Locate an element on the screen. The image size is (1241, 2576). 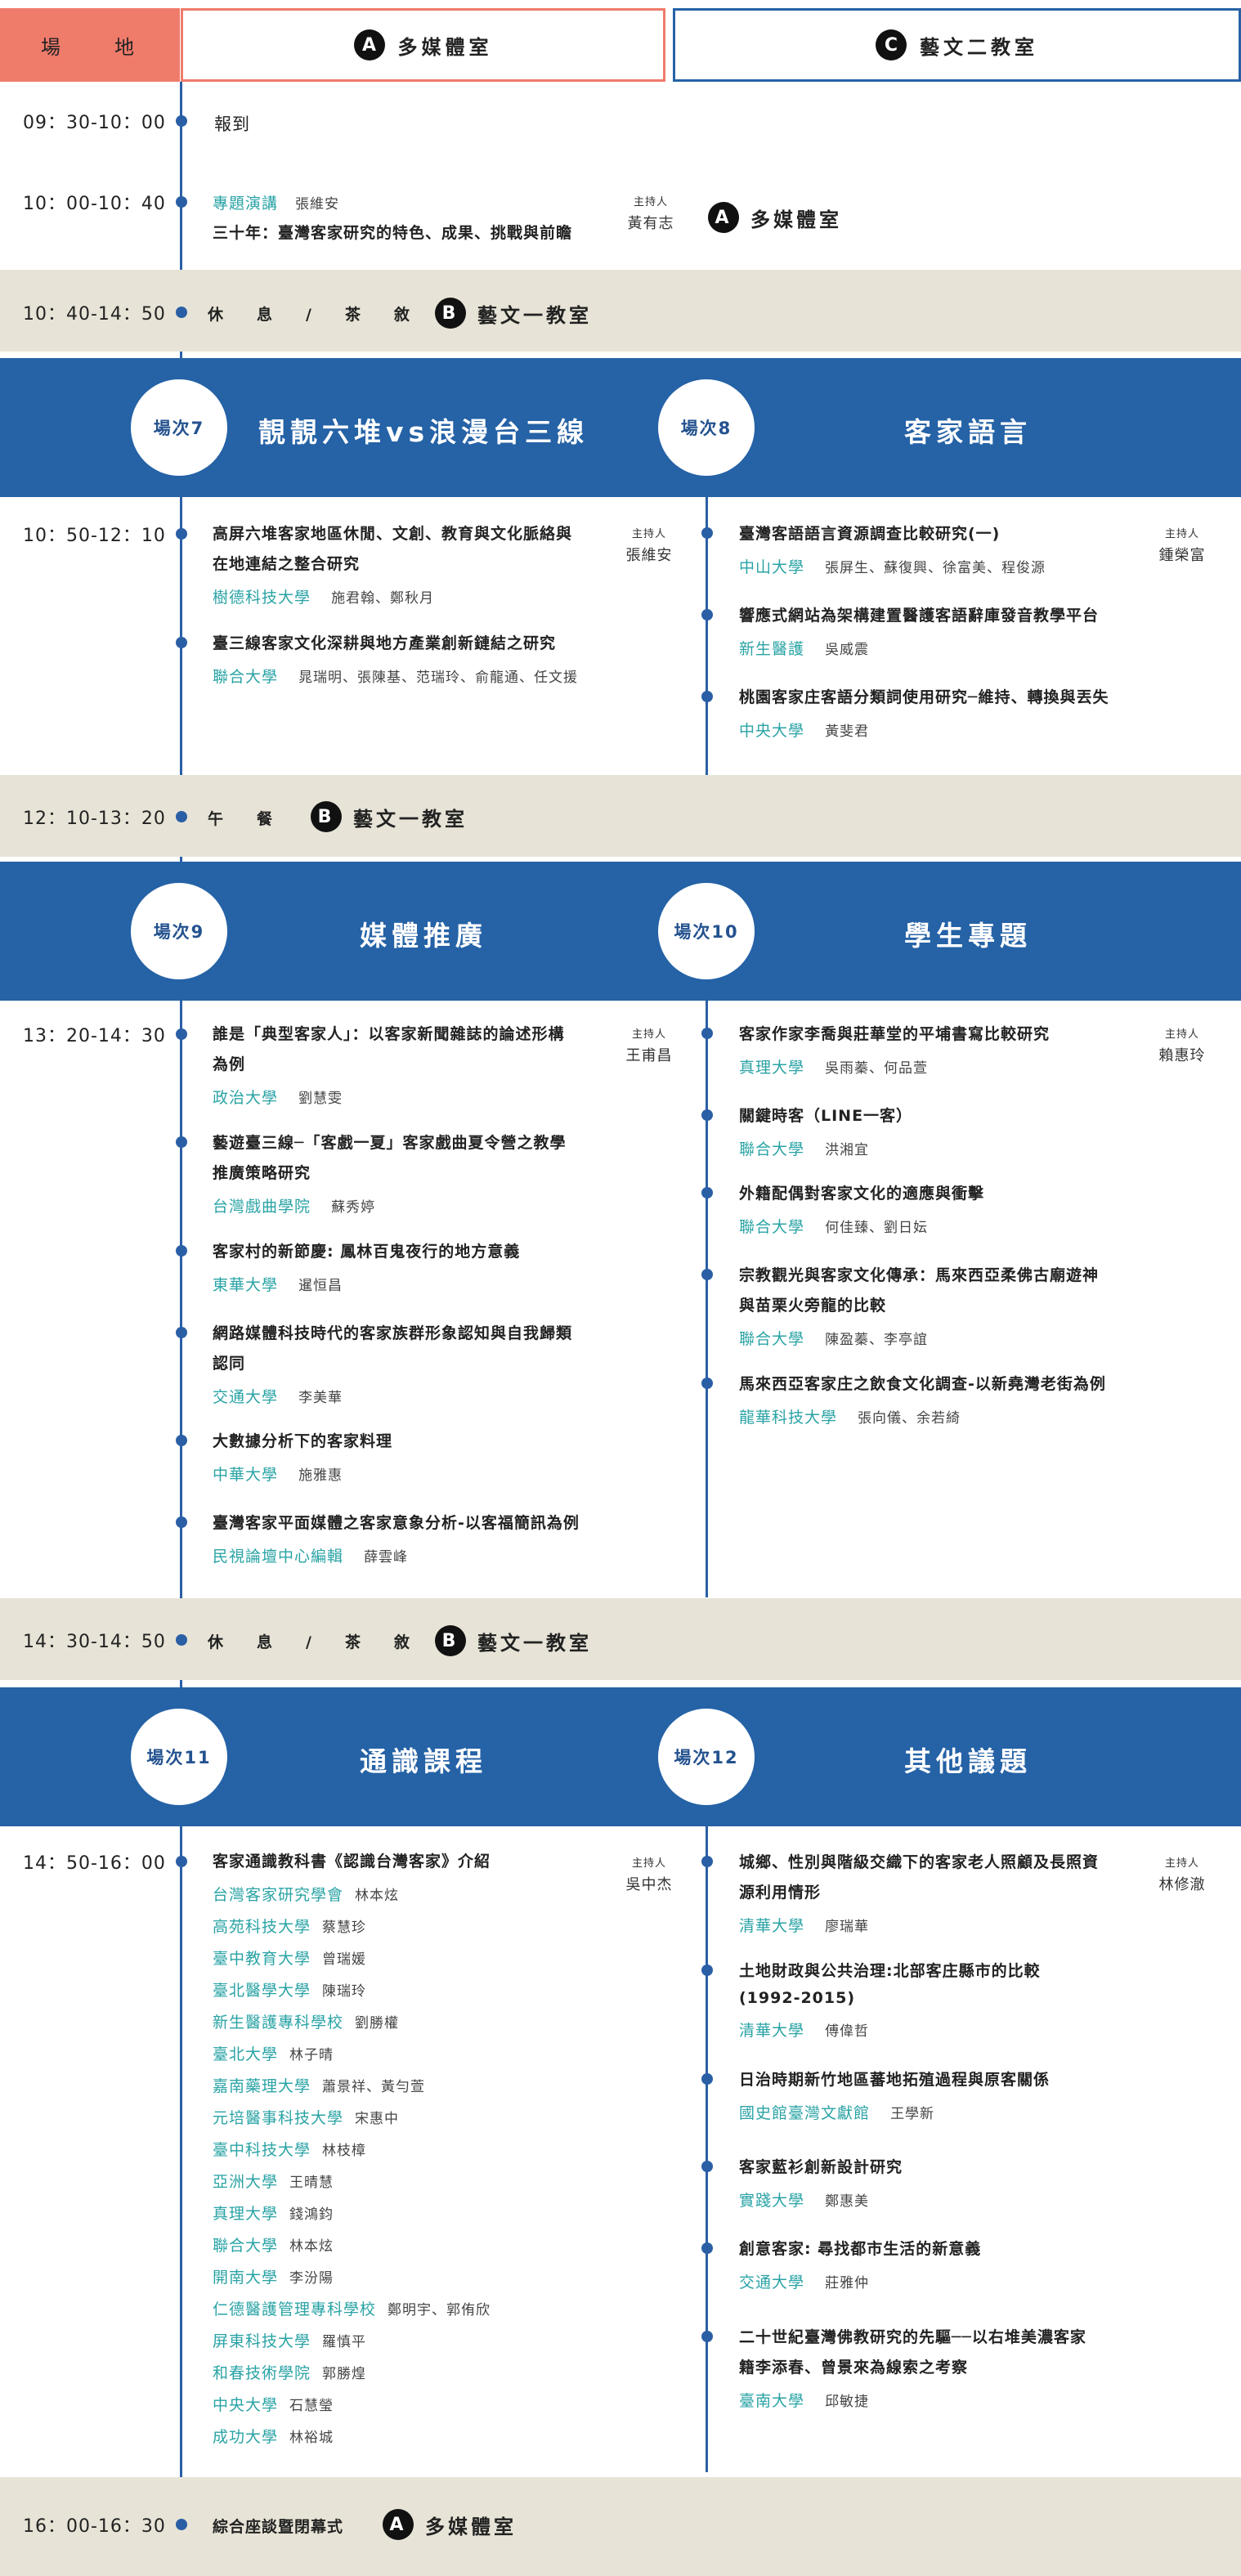
list-item: 聯合大學 林本炫 is located at coordinates (409, 2245).